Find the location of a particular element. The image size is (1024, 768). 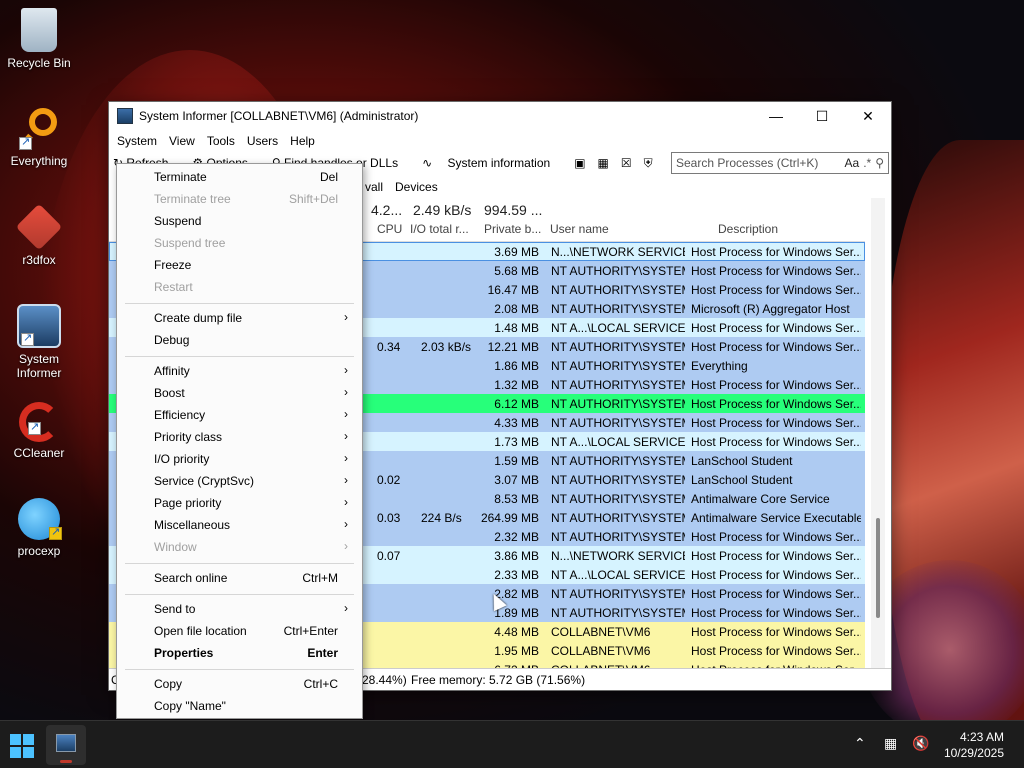

cell-io-total: 2.03 kB/s is located at coordinates (446, 347).